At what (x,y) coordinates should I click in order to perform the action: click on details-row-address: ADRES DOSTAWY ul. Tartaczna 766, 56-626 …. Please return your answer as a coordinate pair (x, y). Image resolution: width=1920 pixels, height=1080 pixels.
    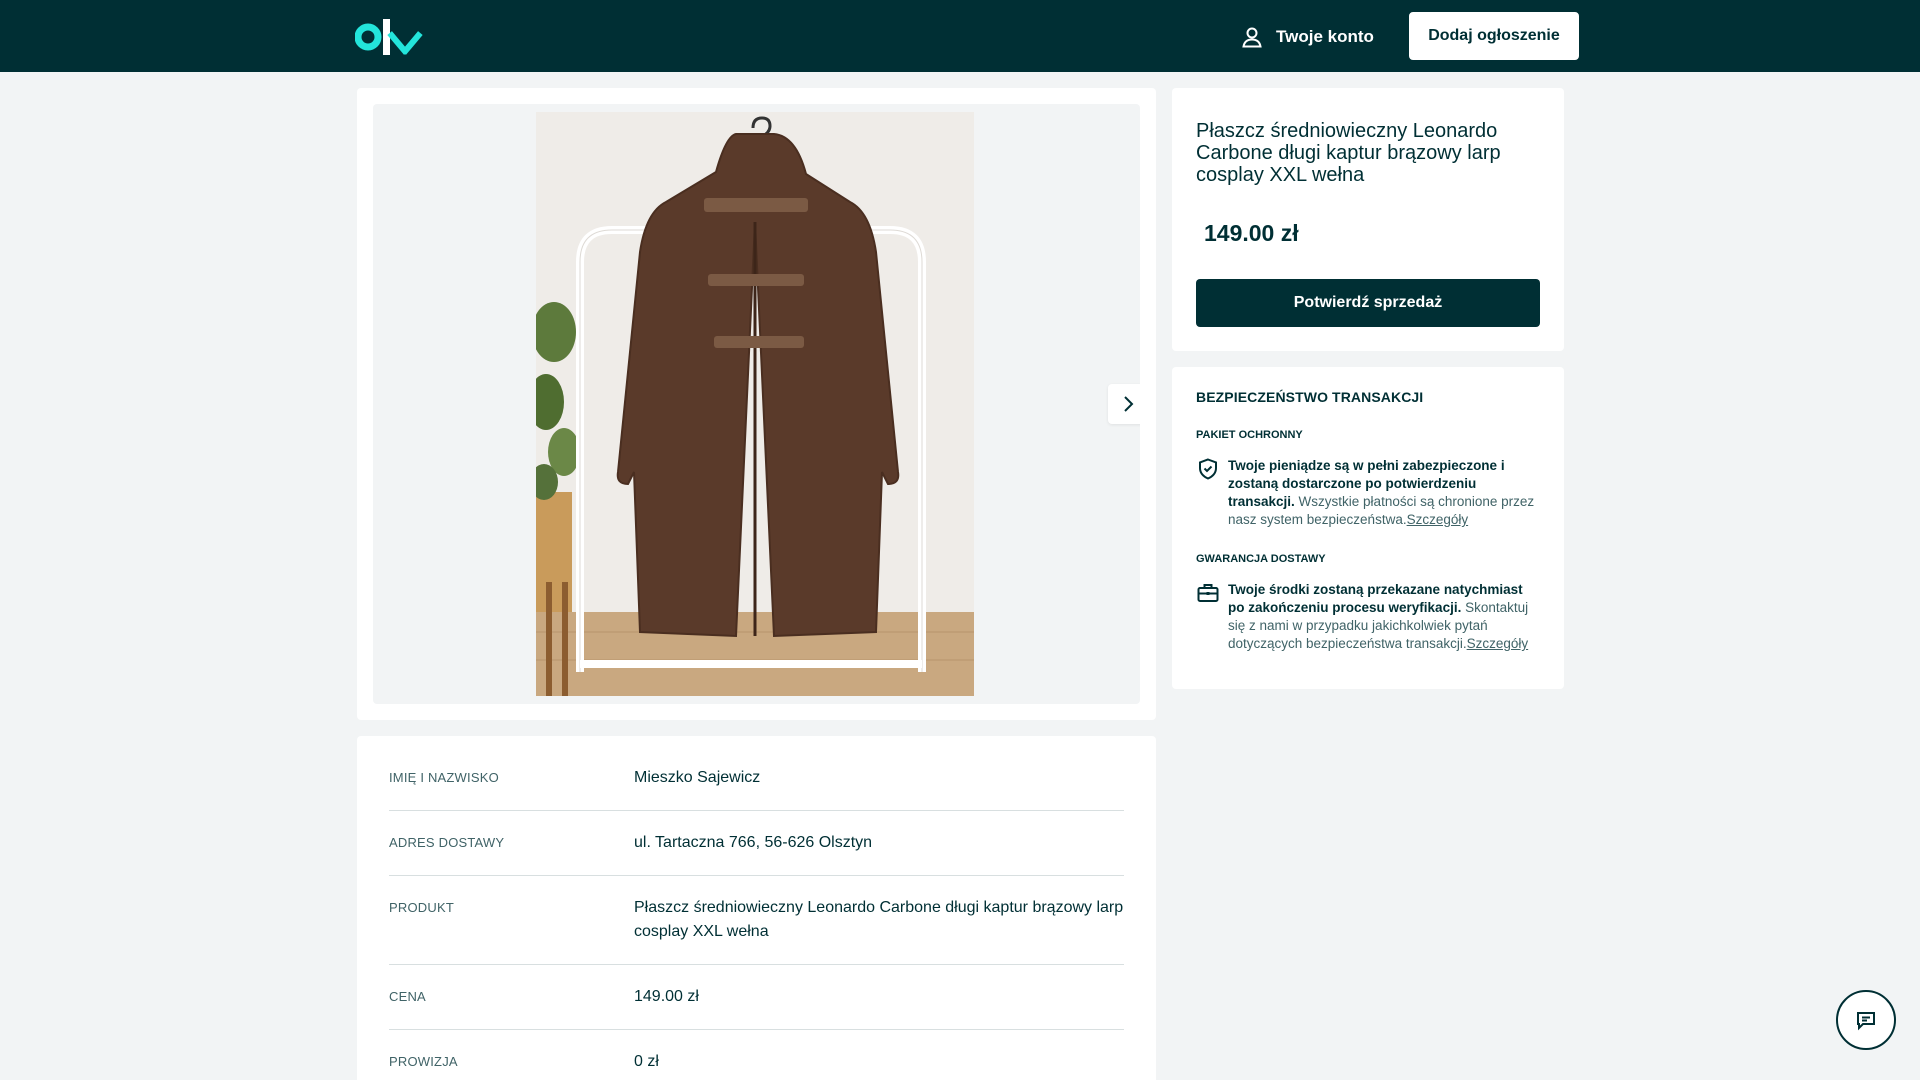
    Looking at the image, I should click on (756, 843).